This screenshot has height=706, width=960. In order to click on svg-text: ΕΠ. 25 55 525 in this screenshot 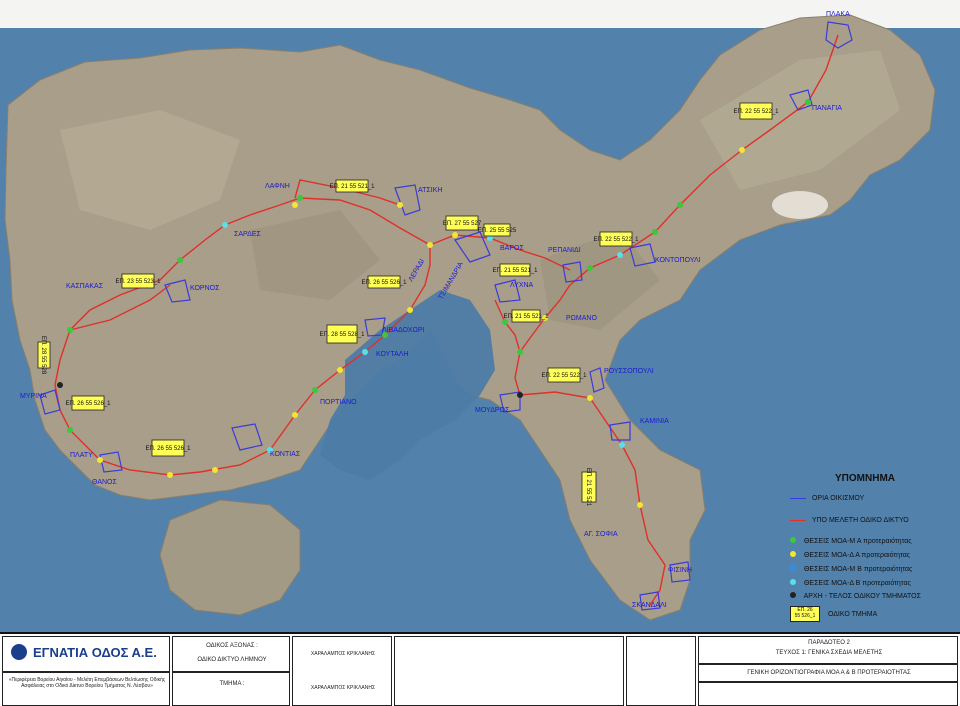, I will do `click(497, 231)`.